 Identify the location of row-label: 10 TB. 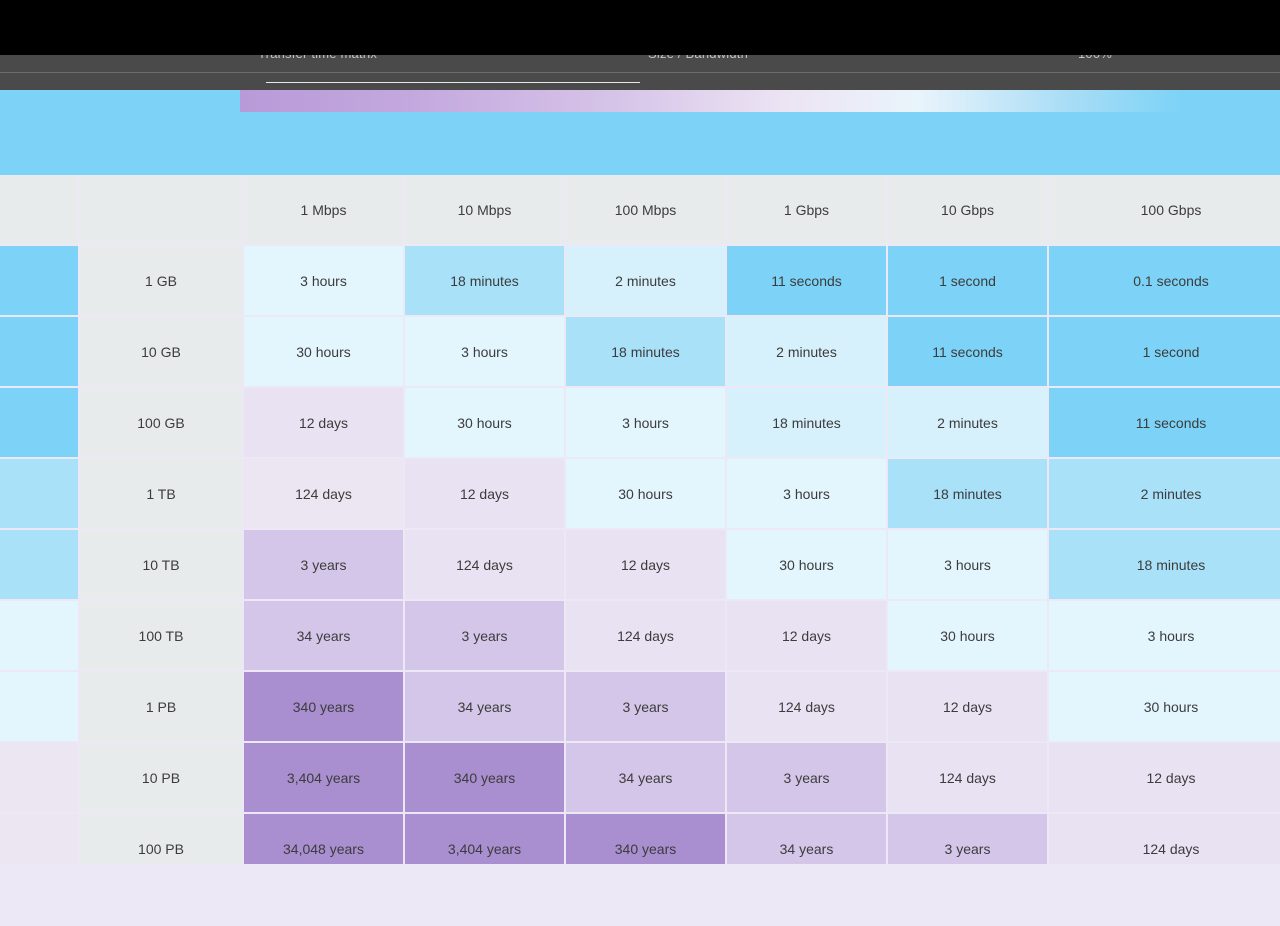
(161, 564).